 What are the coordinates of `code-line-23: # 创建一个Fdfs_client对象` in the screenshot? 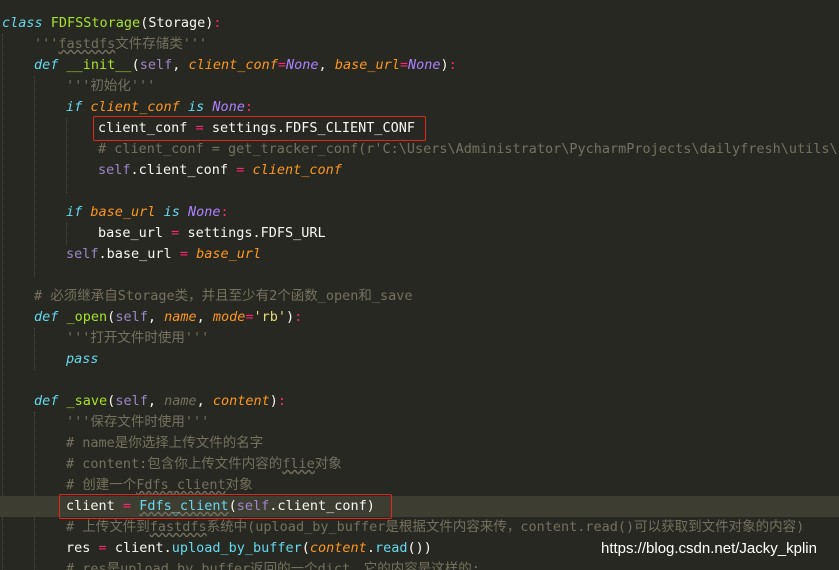 It's located at (159, 485).